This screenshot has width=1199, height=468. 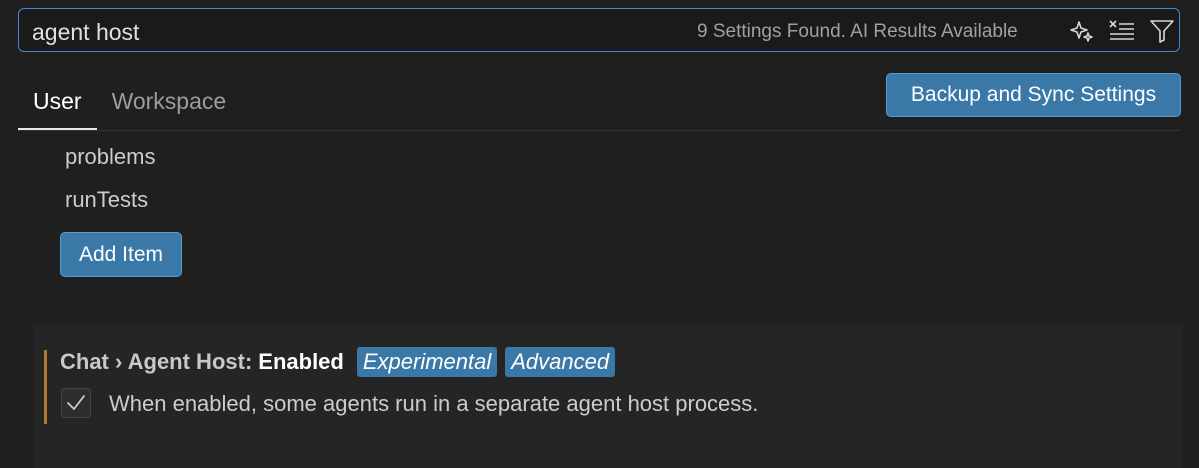 What do you see at coordinates (57, 106) in the screenshot?
I see `tab-user: User` at bounding box center [57, 106].